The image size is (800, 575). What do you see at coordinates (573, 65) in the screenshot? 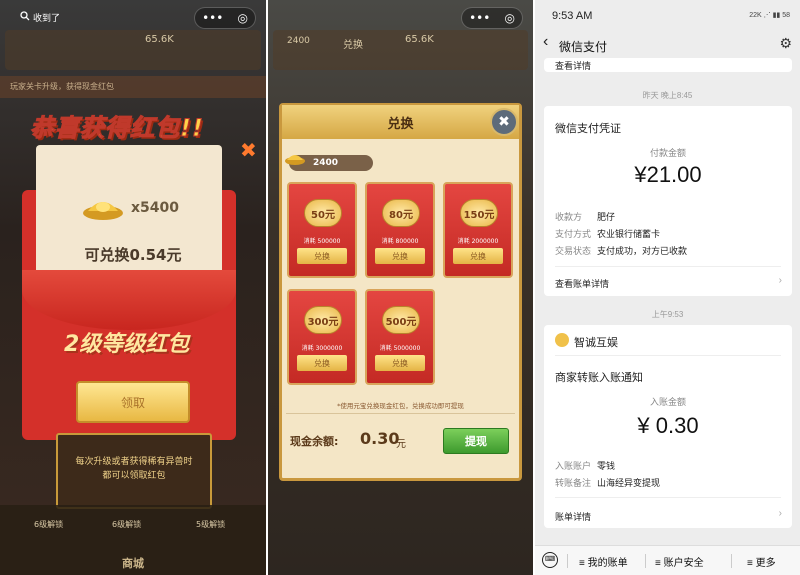
I see `detail-link: 查看详情` at bounding box center [573, 65].